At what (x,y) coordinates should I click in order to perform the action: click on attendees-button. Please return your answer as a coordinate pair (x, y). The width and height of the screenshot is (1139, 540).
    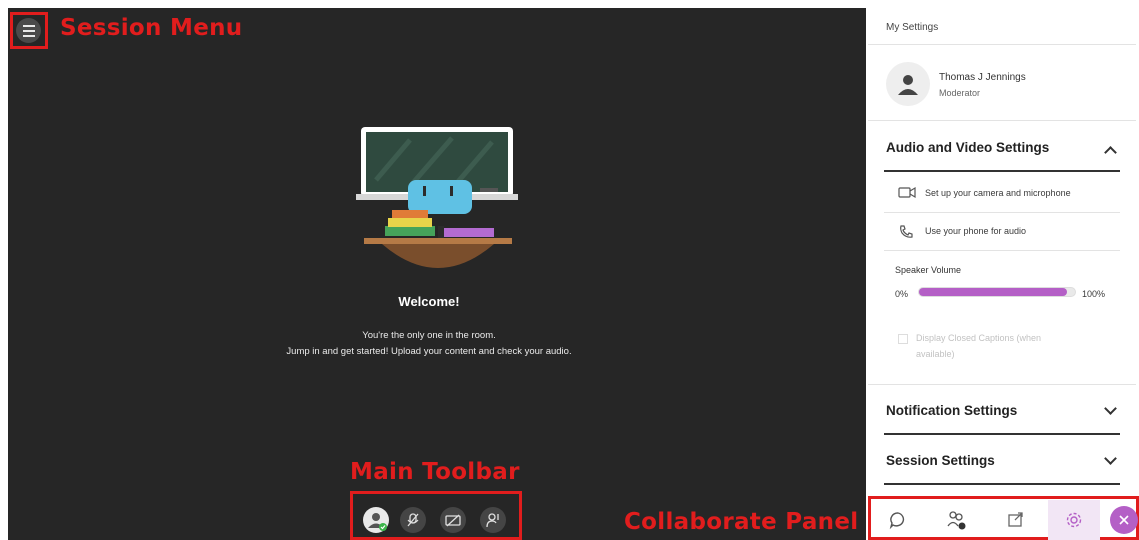
    Looking at the image, I should click on (956, 520).